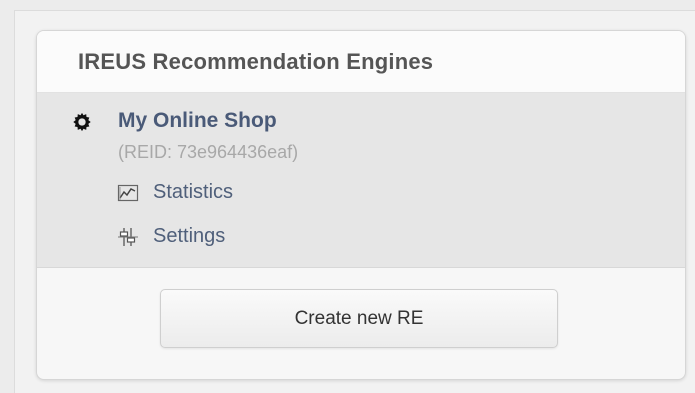 The width and height of the screenshot is (695, 393). Describe the element at coordinates (128, 236) in the screenshot. I see `settings-icon` at that location.